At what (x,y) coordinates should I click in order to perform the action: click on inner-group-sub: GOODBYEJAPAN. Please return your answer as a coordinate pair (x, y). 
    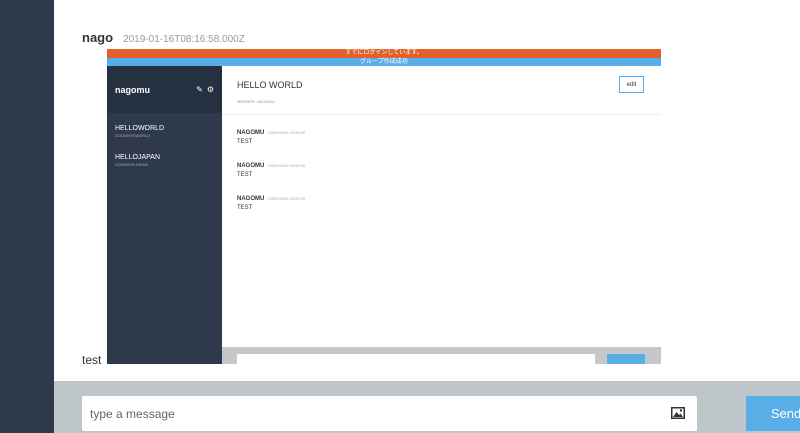
    Looking at the image, I should click on (131, 164).